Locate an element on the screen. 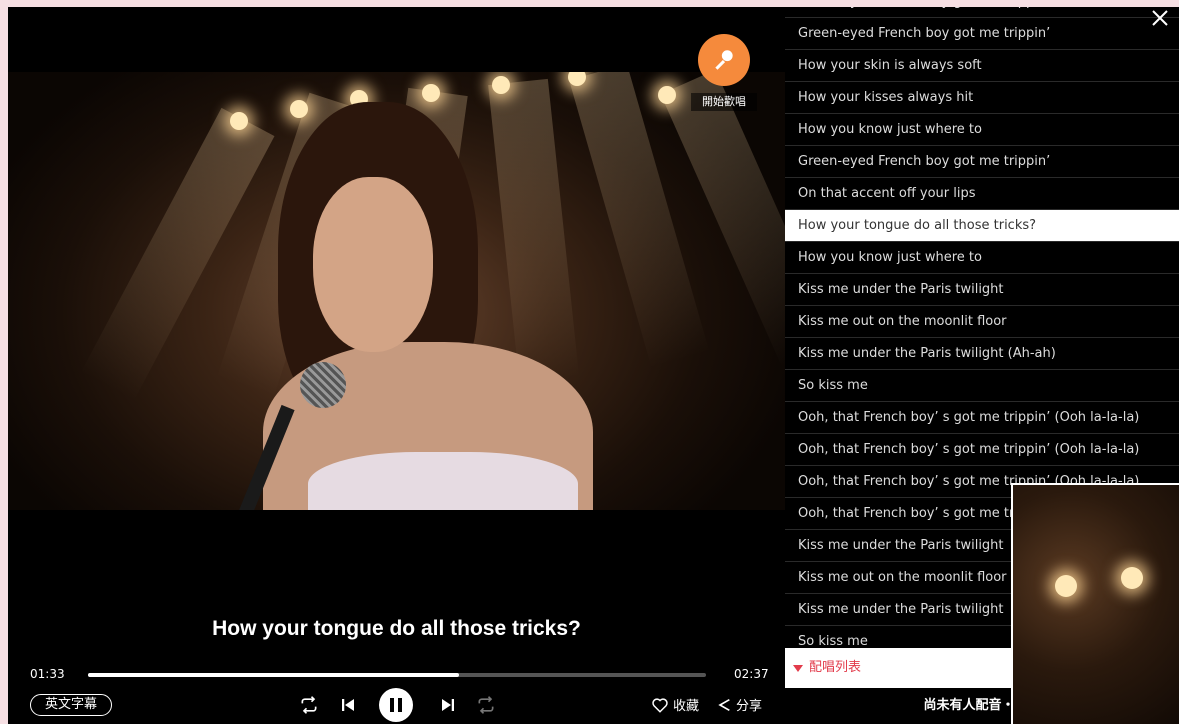 The height and width of the screenshot is (724, 1179). lyric-line-active: How your tongue do all those tricks? is located at coordinates (982, 226).